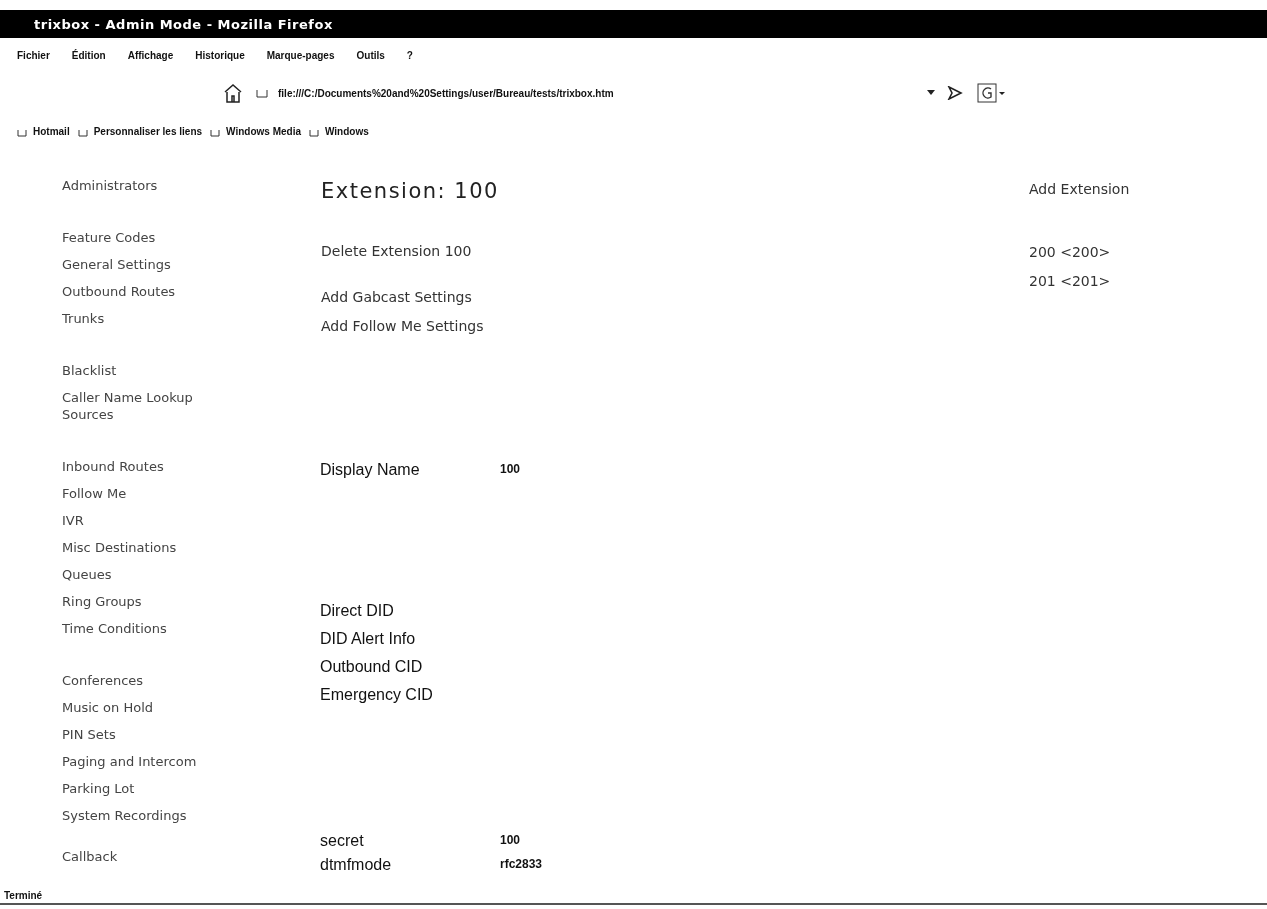 The width and height of the screenshot is (1267, 909). I want to click on menu-item: Fichier, so click(33, 60).